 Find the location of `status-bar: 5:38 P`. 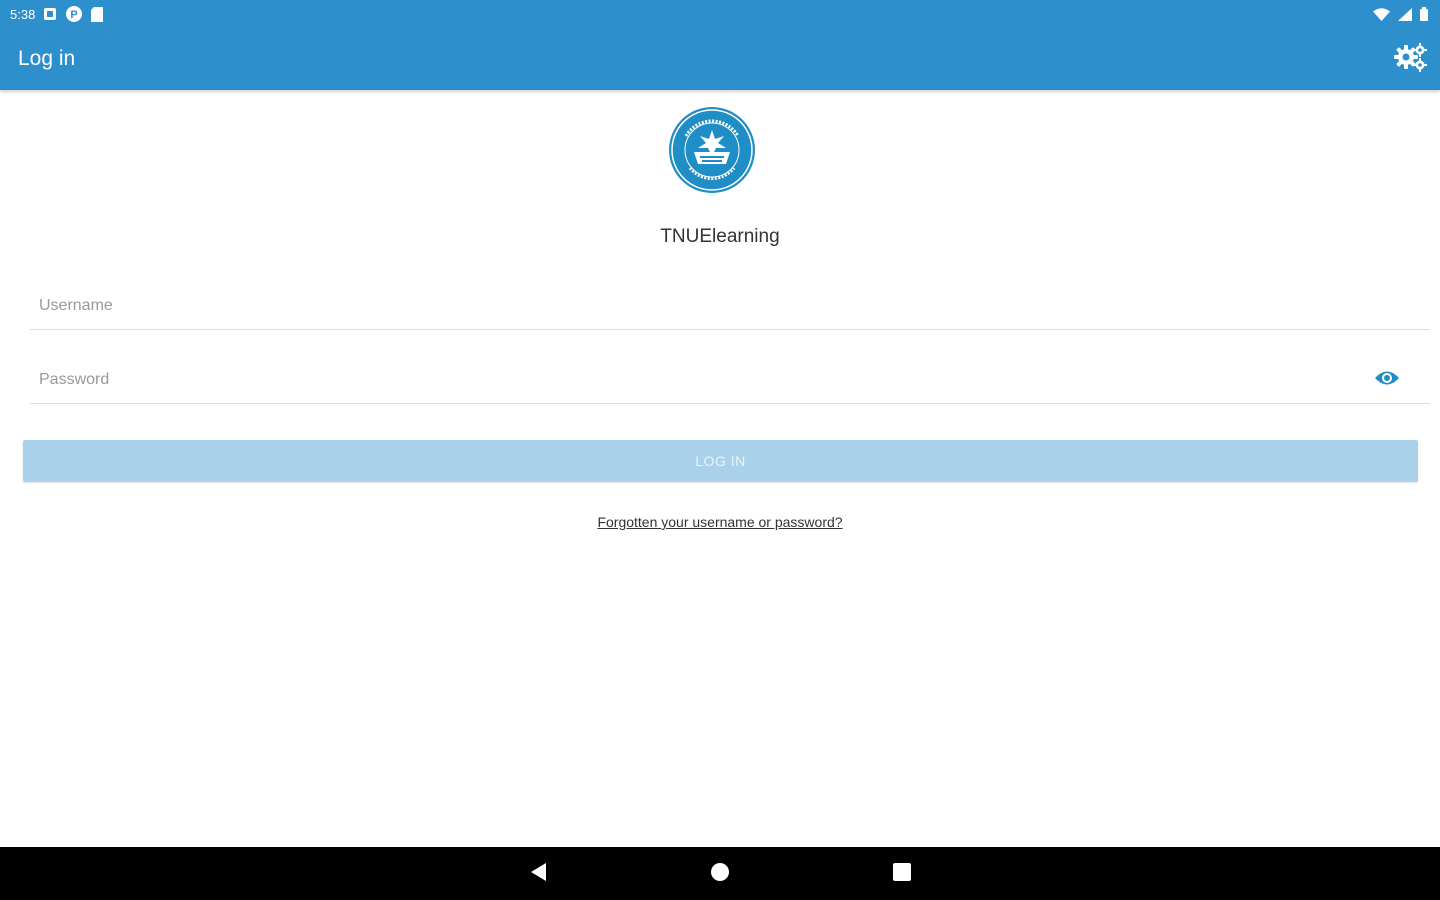

status-bar: 5:38 P is located at coordinates (720, 14).